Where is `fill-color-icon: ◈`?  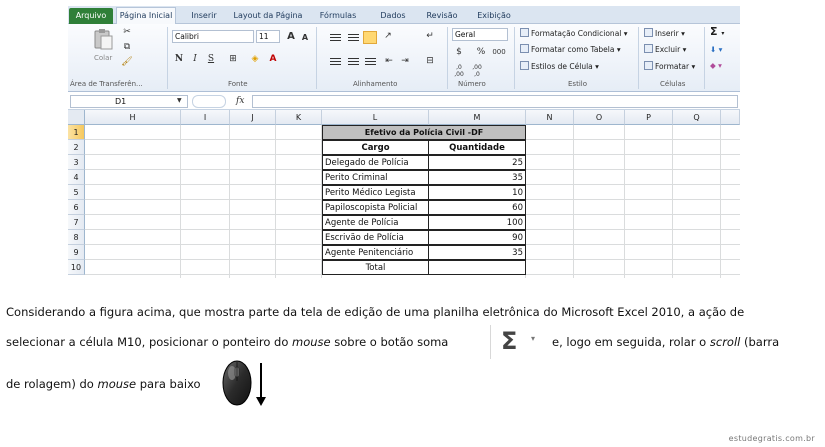 fill-color-icon: ◈ is located at coordinates (255, 59).